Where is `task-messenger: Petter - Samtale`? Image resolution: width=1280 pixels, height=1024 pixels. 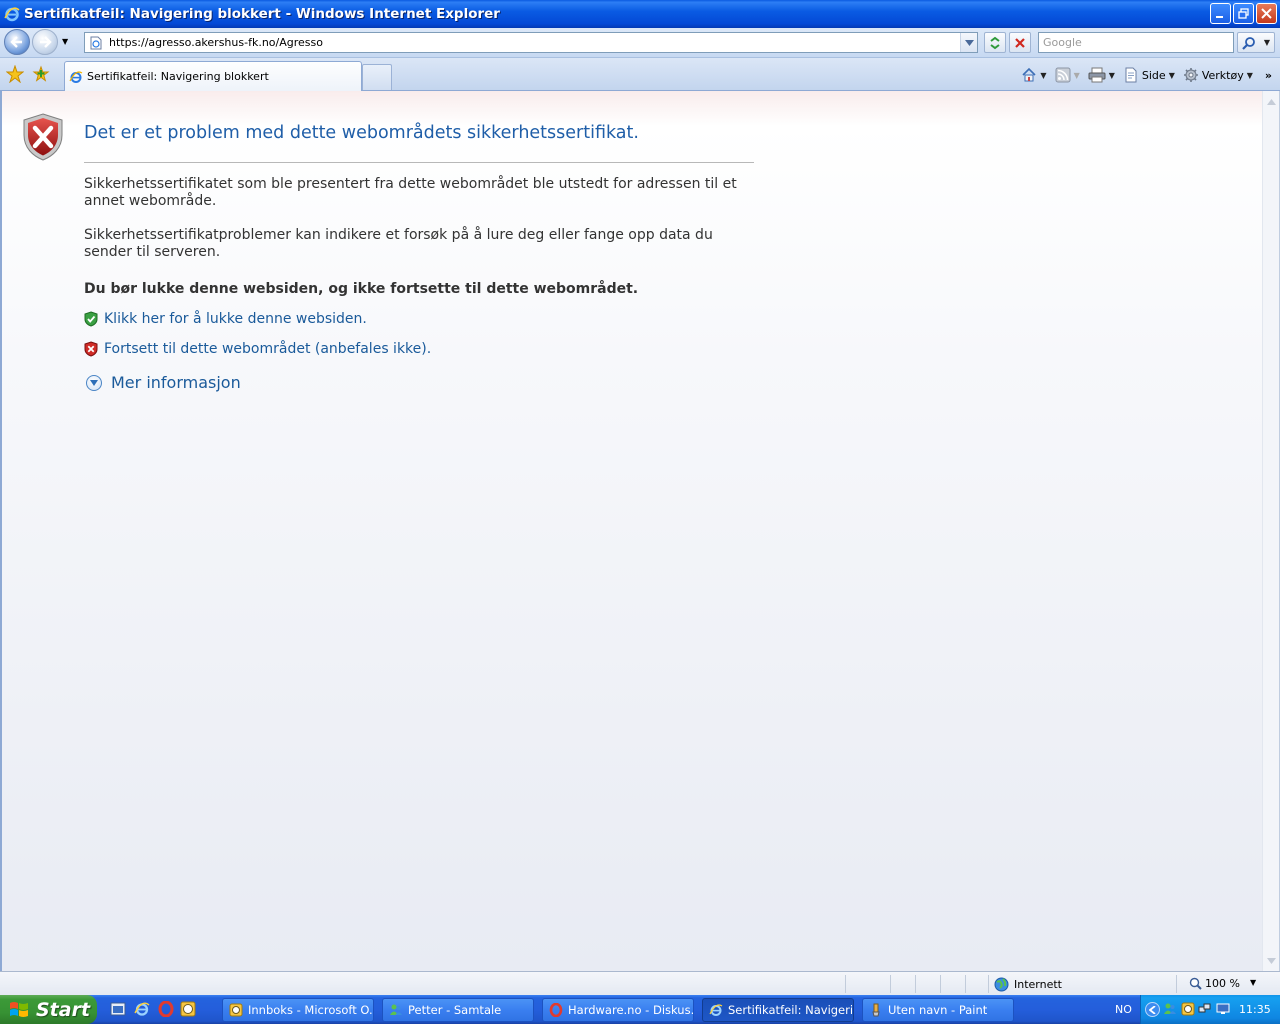 task-messenger: Petter - Samtale is located at coordinates (458, 1010).